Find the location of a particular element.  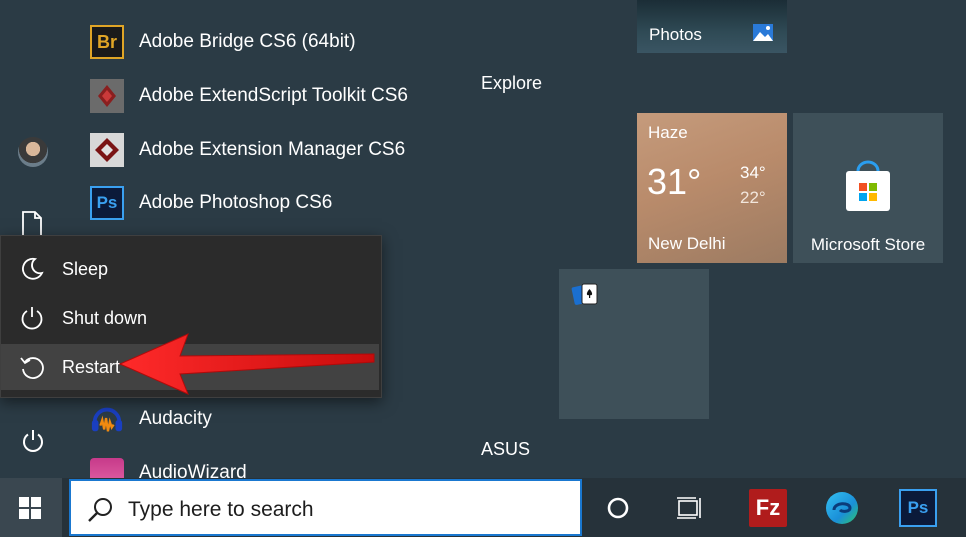

weather-condition: Haze is located at coordinates (668, 132).